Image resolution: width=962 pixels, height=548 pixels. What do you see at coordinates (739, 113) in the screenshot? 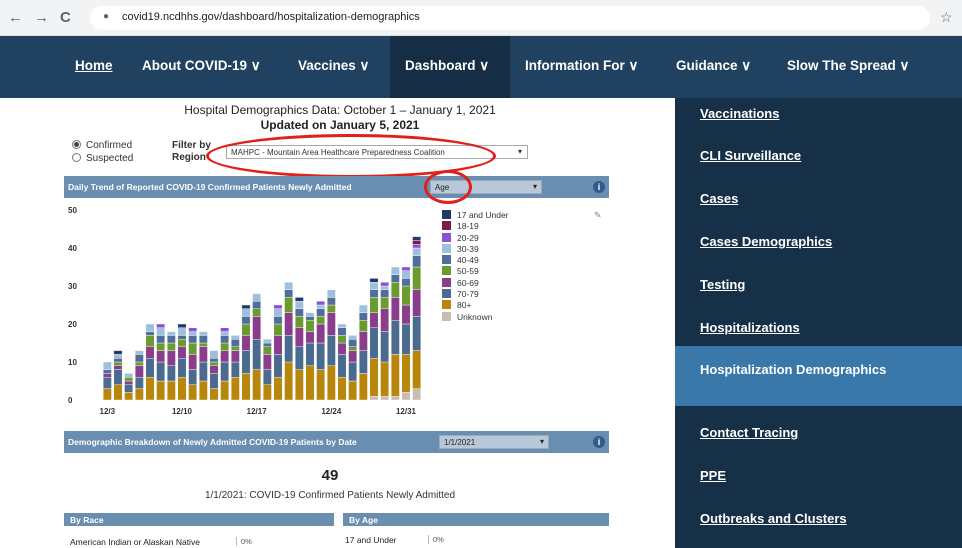
I see `sidebar-item-vaccinations: Vaccinations` at bounding box center [739, 113].